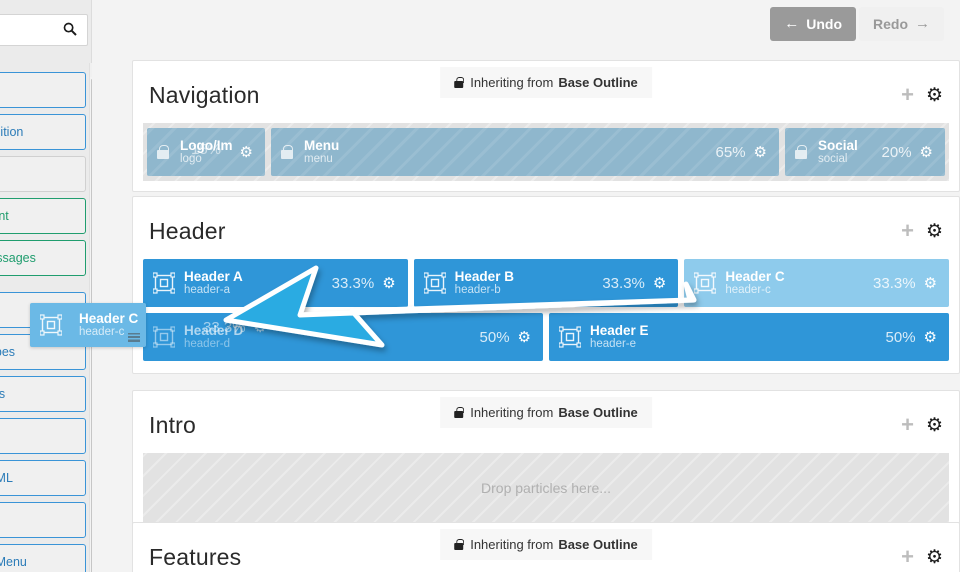 The width and height of the screenshot is (960, 572). What do you see at coordinates (207, 290) in the screenshot?
I see `particle-id: header-a` at bounding box center [207, 290].